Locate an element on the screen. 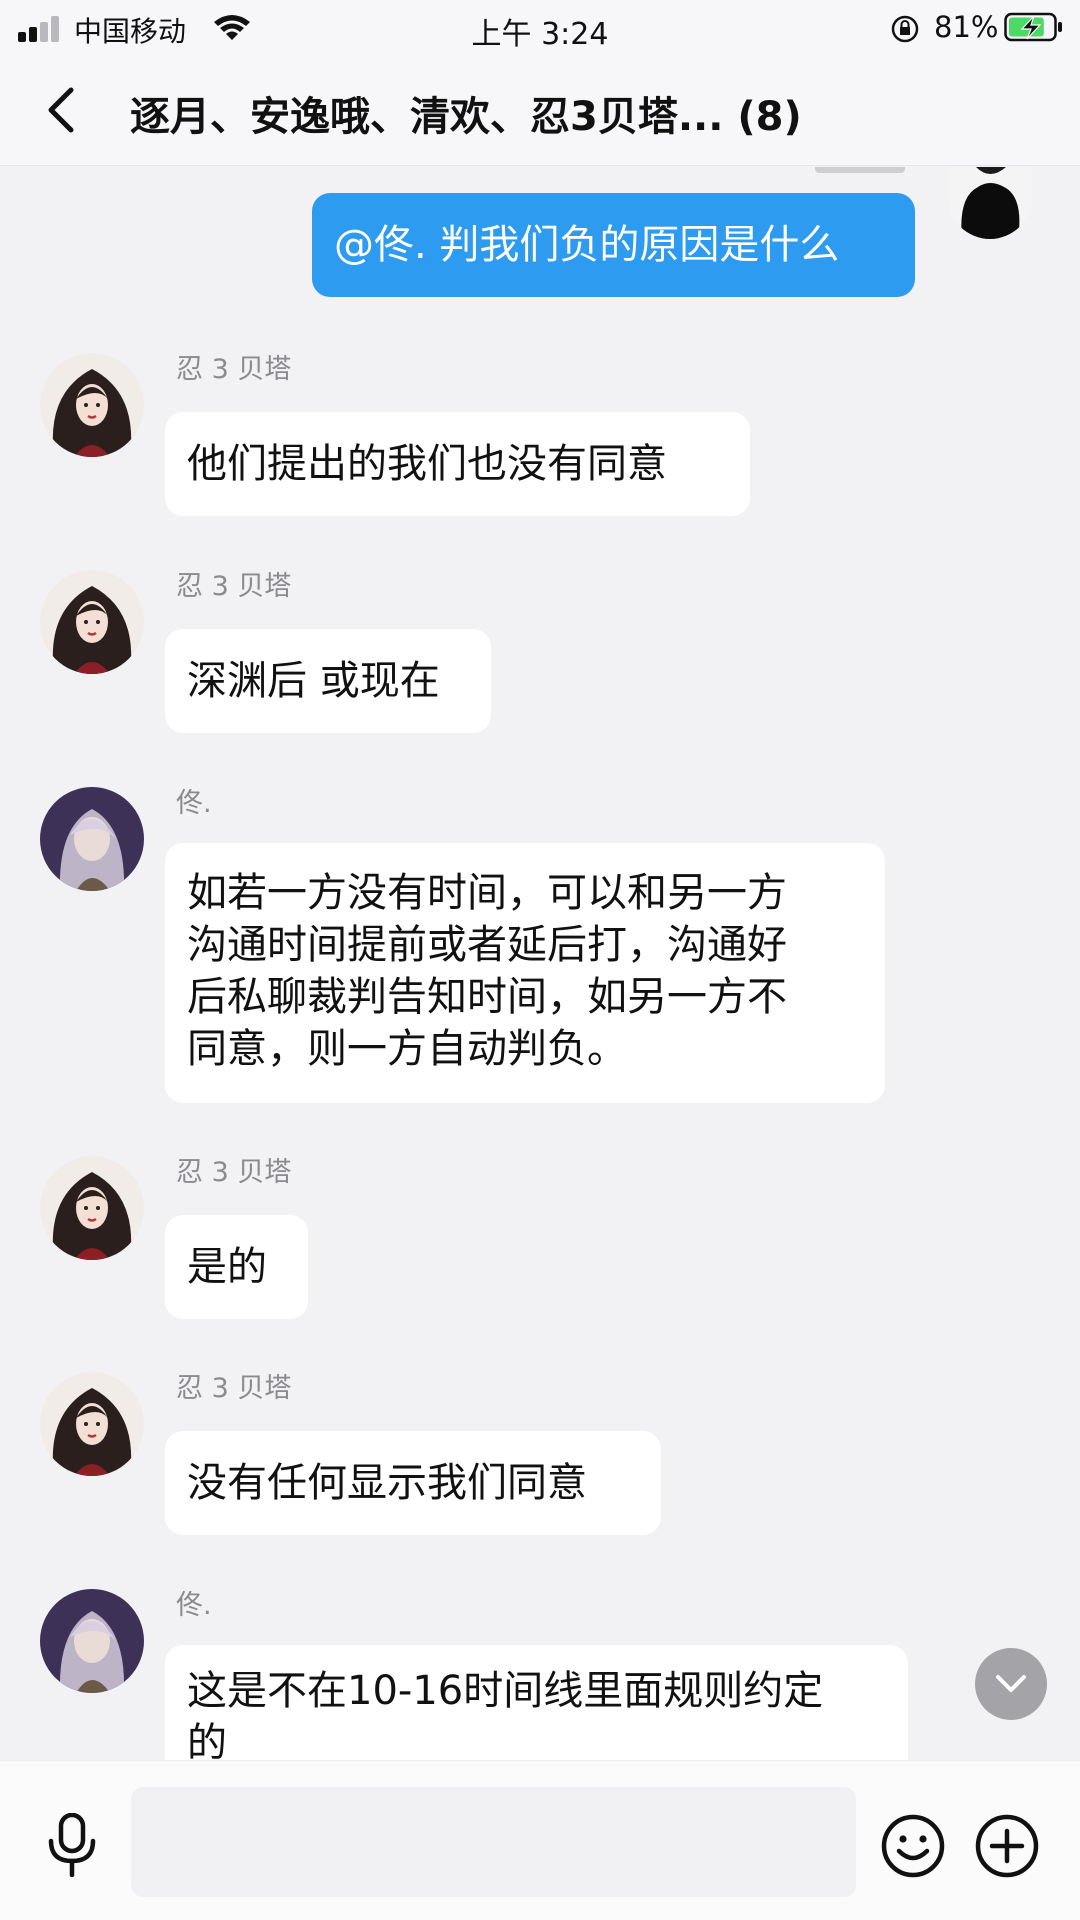 Image resolution: width=1080 pixels, height=1920 pixels. message-text-line: 后私聊裁判告知时间，如另一方不 is located at coordinates (487, 997).